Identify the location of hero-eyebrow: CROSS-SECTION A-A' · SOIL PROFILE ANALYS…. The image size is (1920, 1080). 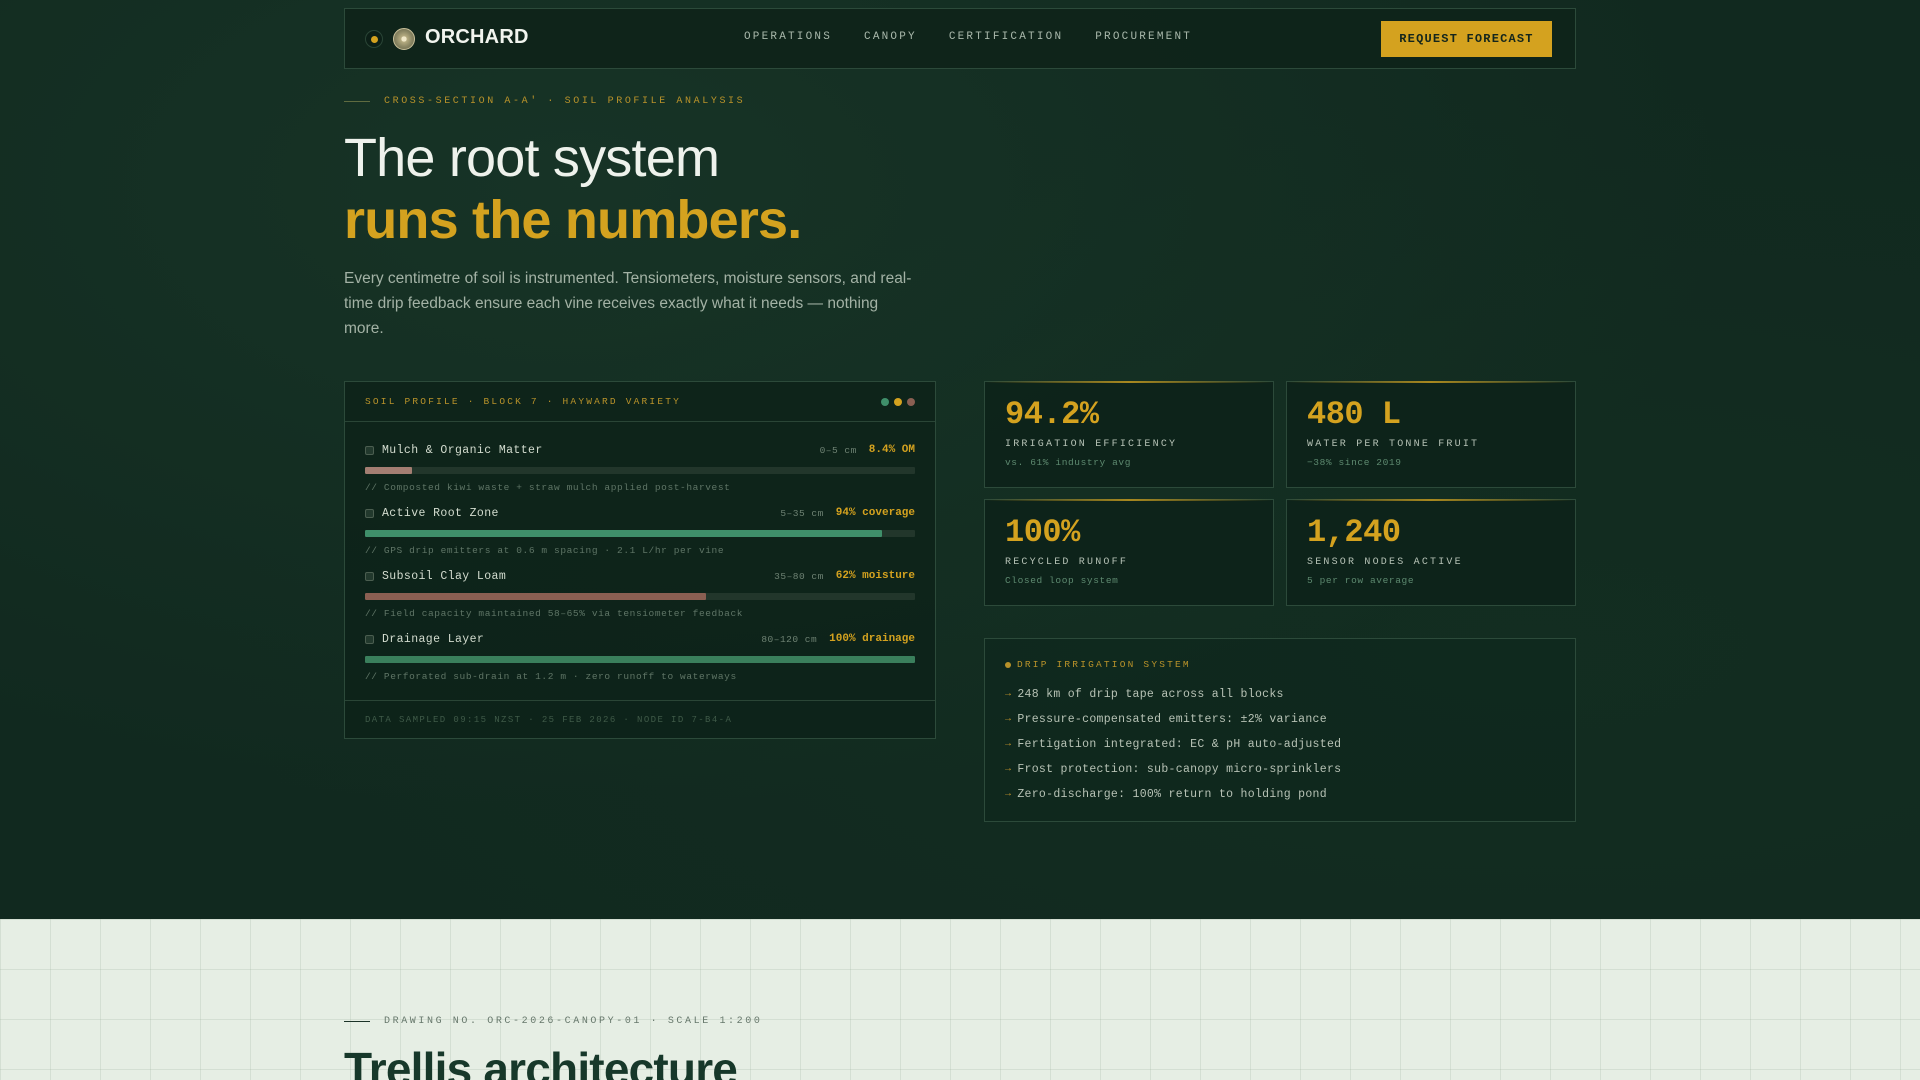
(544, 101).